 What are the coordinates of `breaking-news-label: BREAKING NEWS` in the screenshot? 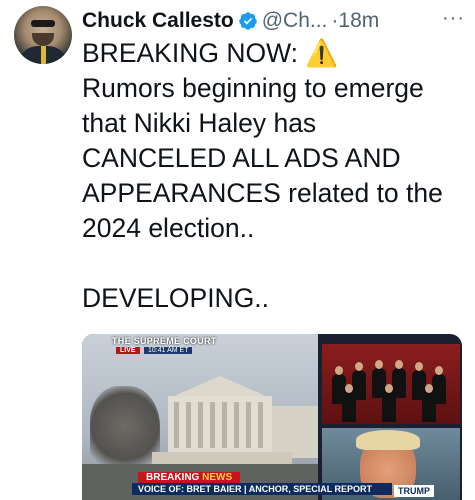 It's located at (189, 477).